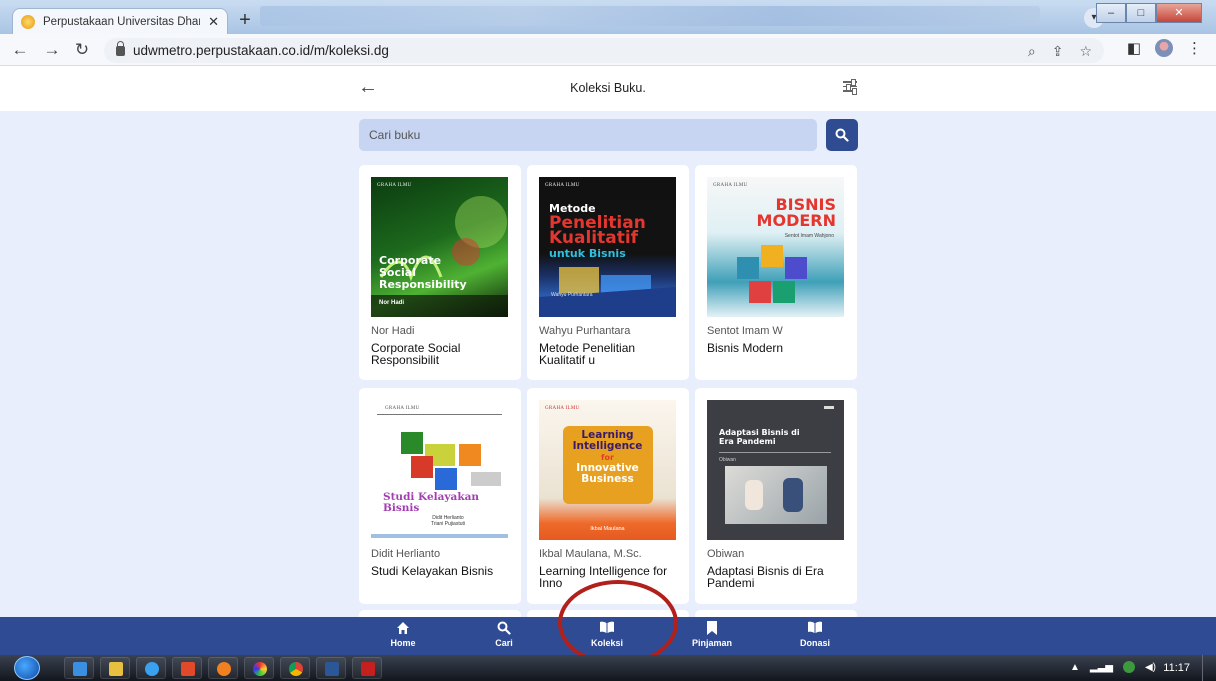 The image size is (1216, 681). I want to click on book-title: Corporate Social Responsibilit, so click(441, 354).